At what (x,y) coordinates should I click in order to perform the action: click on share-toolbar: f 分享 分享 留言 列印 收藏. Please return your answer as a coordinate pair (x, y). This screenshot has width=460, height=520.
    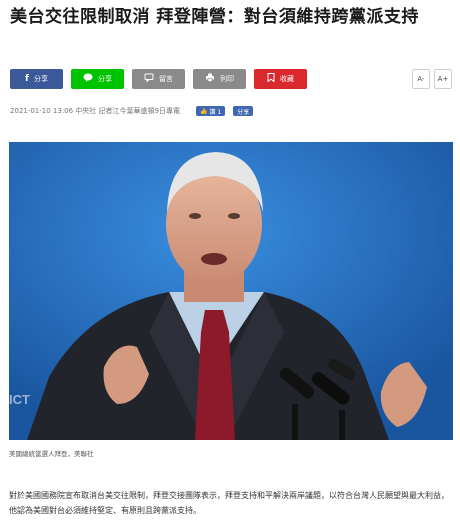
    Looking at the image, I should click on (158, 79).